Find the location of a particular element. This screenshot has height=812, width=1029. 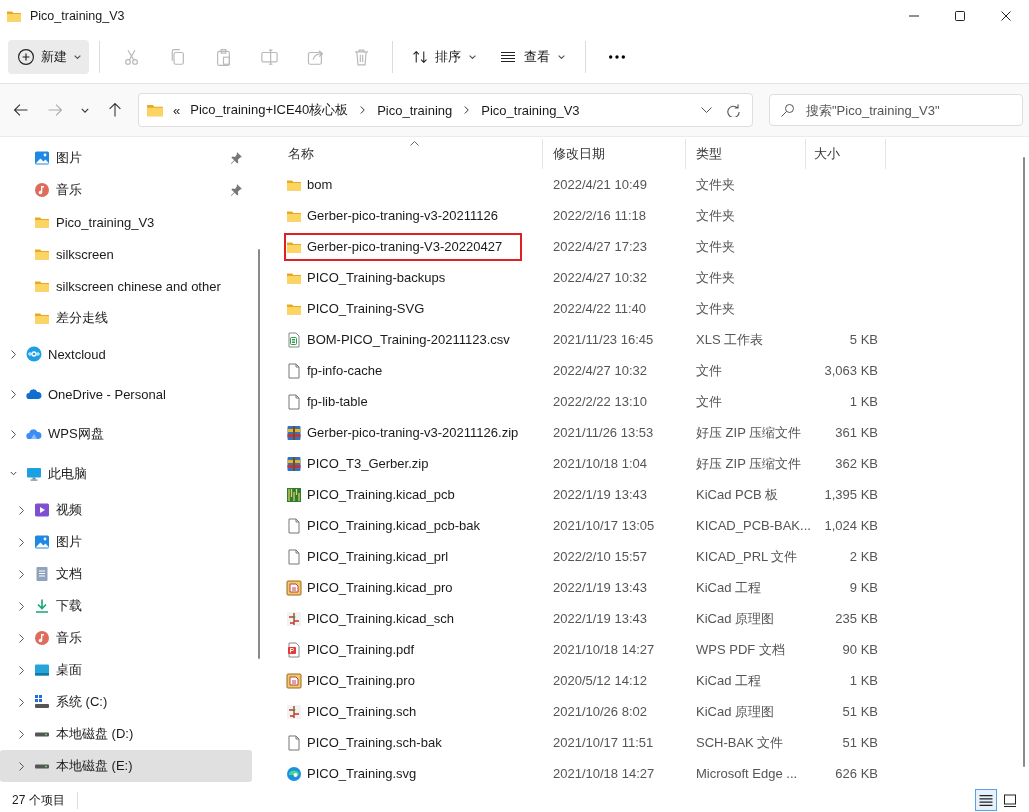

file-name: Gerber-pico-traning-V3-20220427 is located at coordinates (405, 246).